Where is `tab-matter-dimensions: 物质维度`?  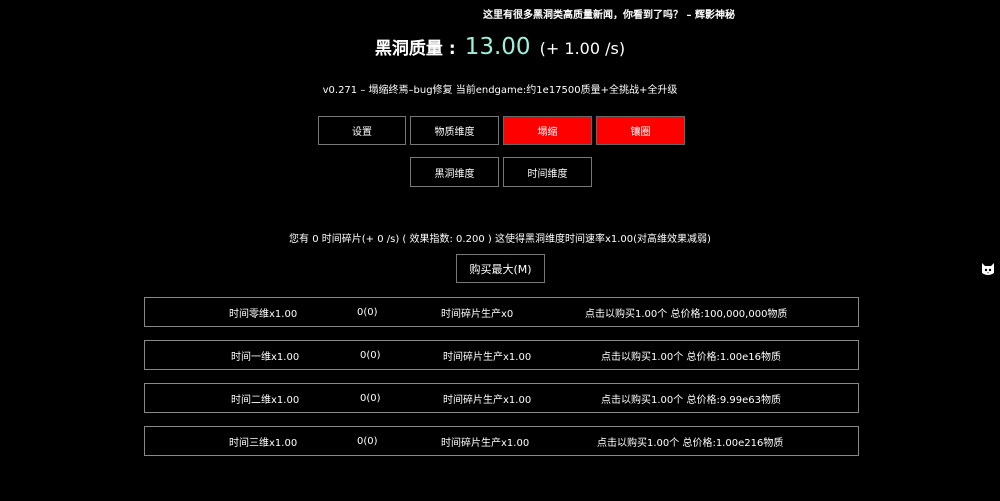 tab-matter-dimensions: 物质维度 is located at coordinates (454, 130).